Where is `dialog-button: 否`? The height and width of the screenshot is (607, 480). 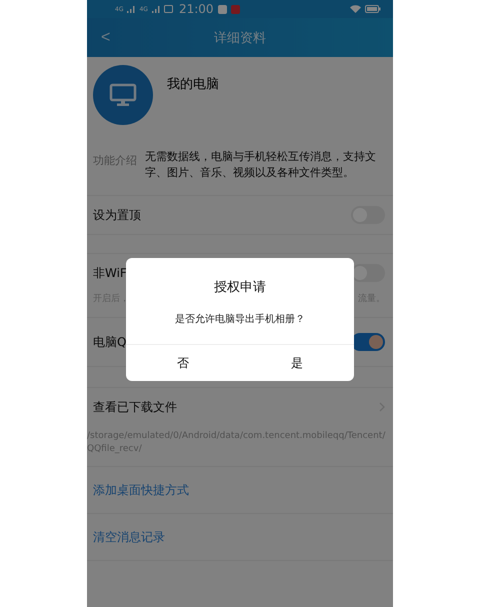 dialog-button: 否 is located at coordinates (183, 363).